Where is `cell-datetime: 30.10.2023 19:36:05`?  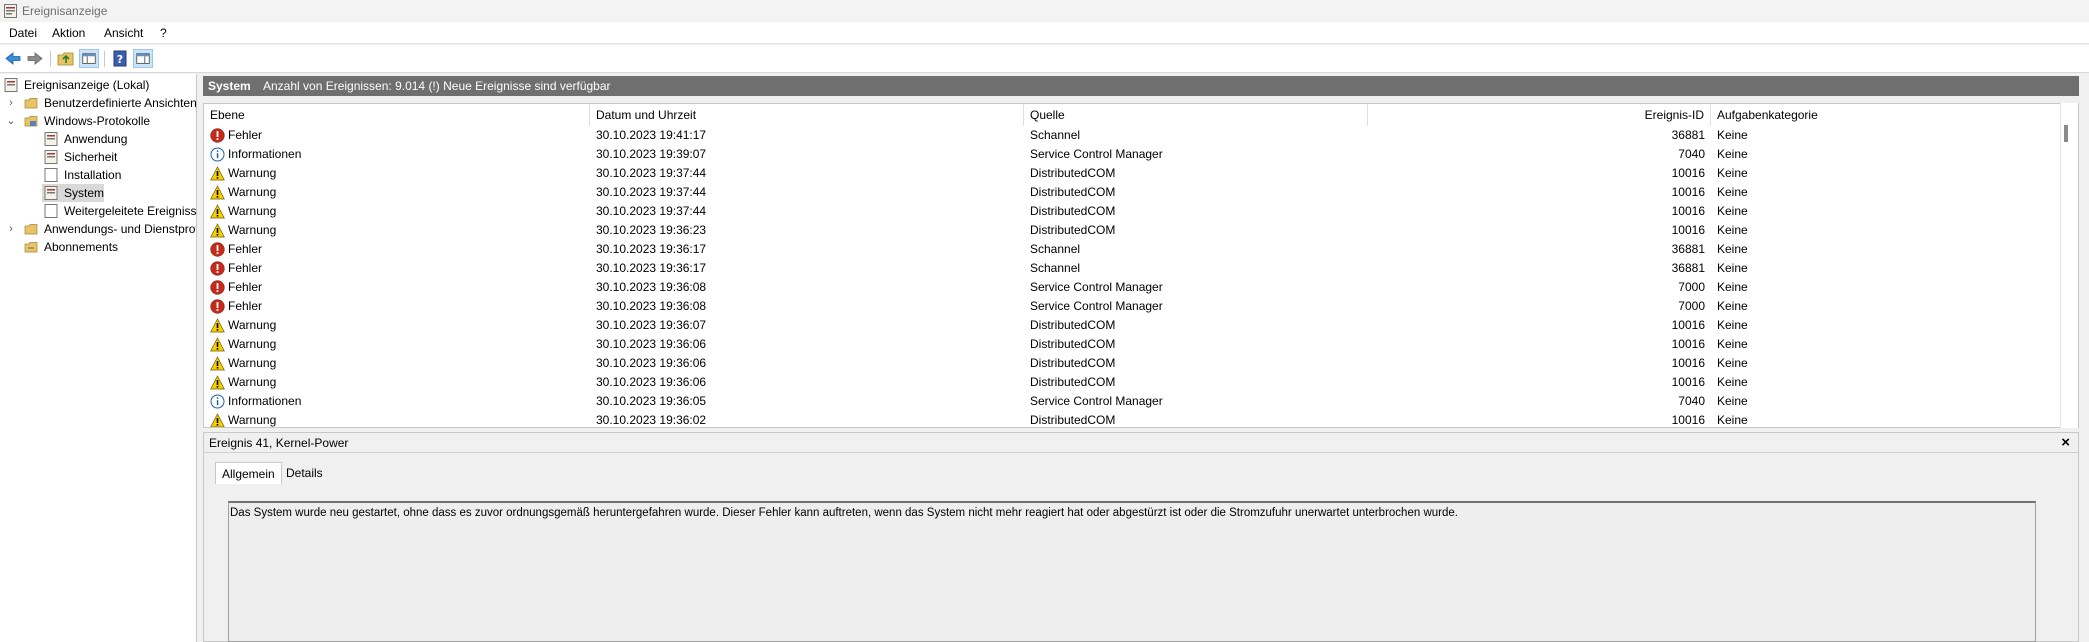 cell-datetime: 30.10.2023 19:36:05 is located at coordinates (651, 401).